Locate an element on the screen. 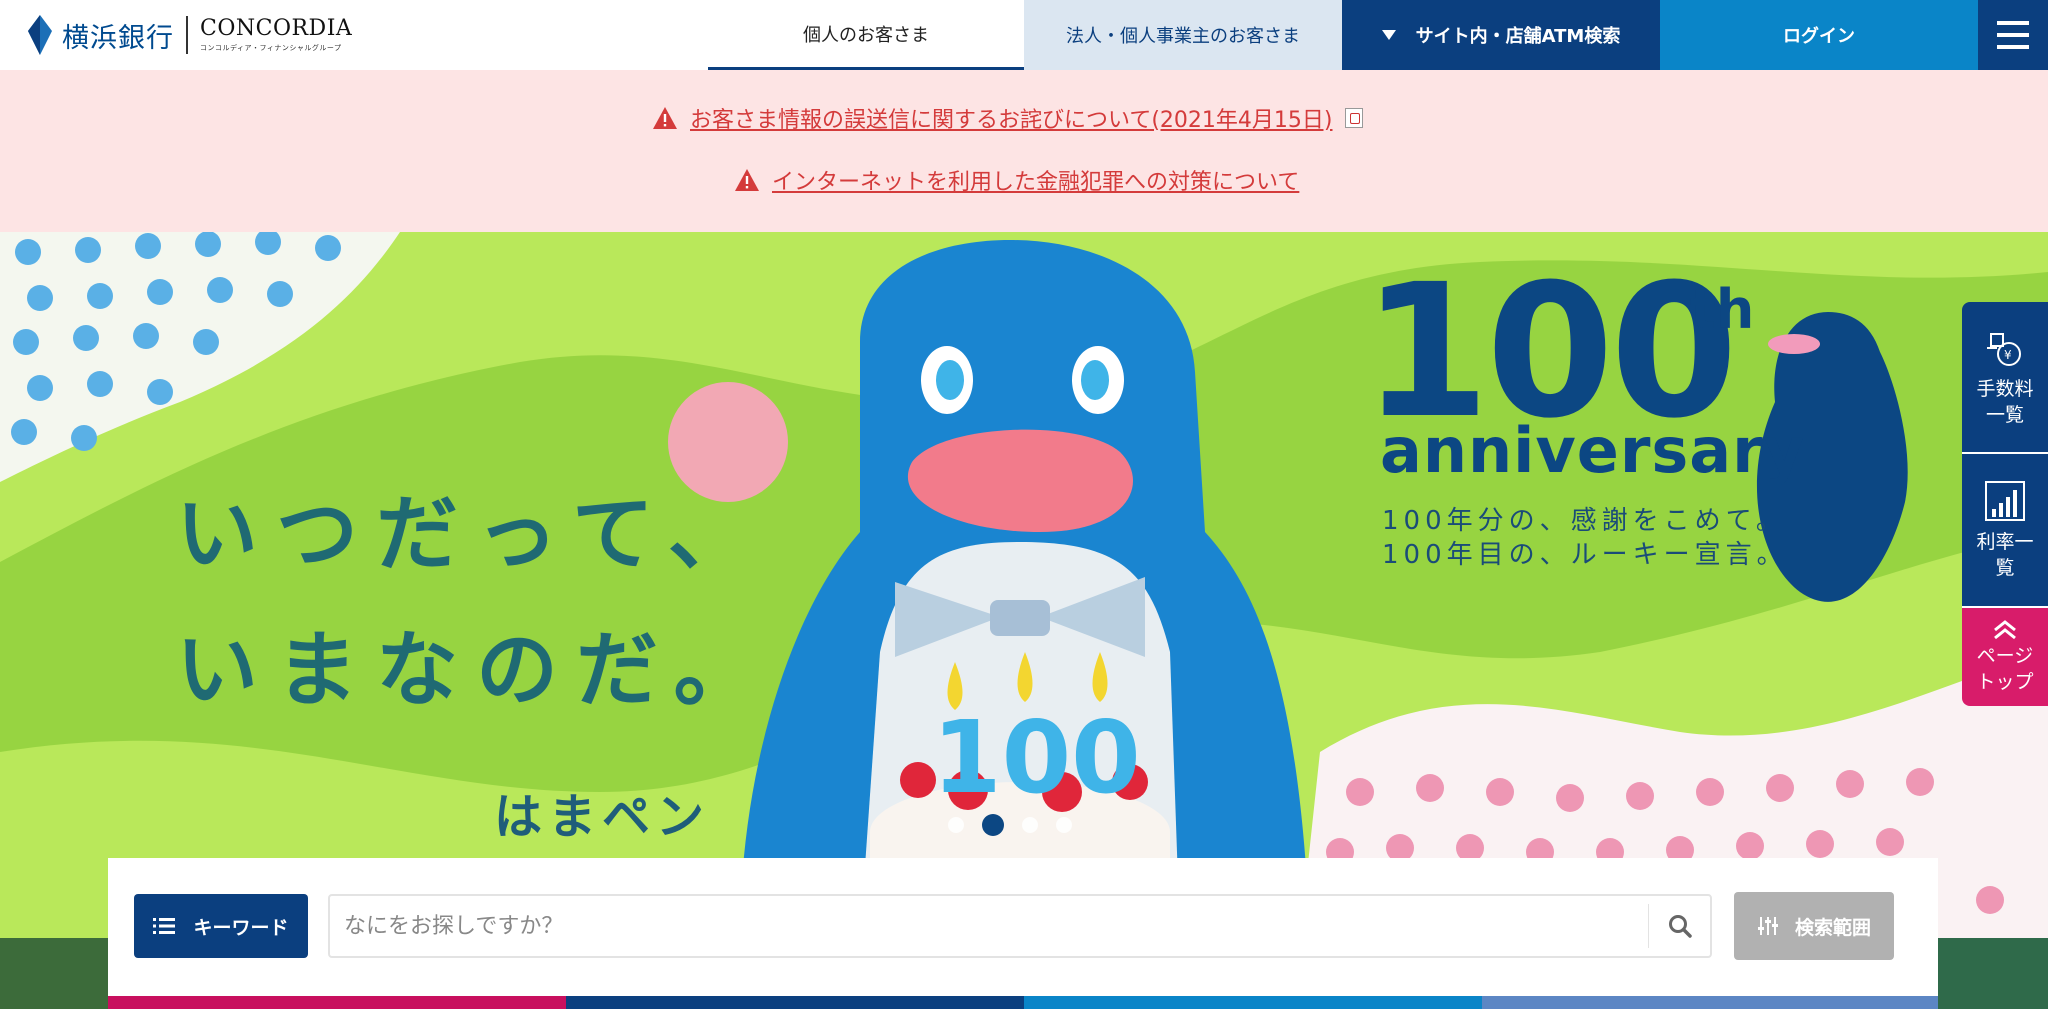 This screenshot has width=2048, height=1009. concordia-logo: CONCORDIA コンコルディア・フィナンシャルグループ is located at coordinates (276, 35).